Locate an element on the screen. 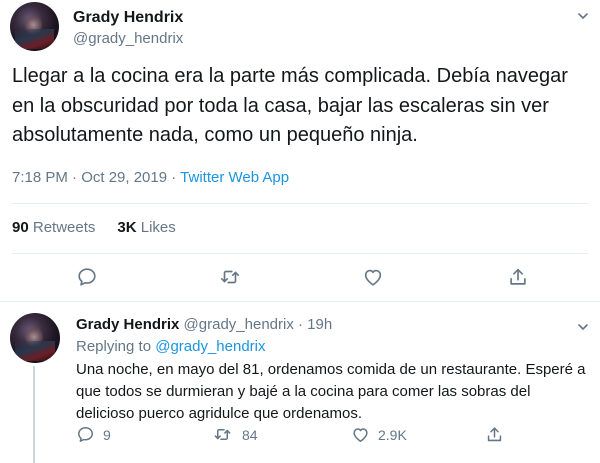 This screenshot has height=463, width=600. tweet-time: 7:18 PM · Oct 29, 2019 · is located at coordinates (96, 177).